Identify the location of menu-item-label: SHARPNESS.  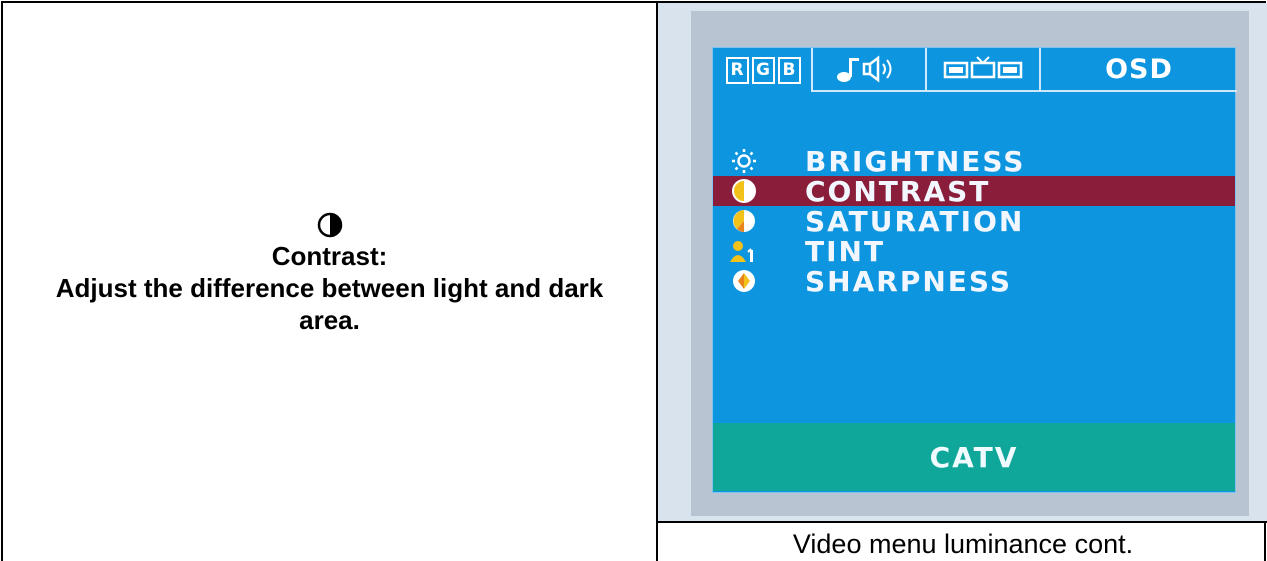
(908, 281).